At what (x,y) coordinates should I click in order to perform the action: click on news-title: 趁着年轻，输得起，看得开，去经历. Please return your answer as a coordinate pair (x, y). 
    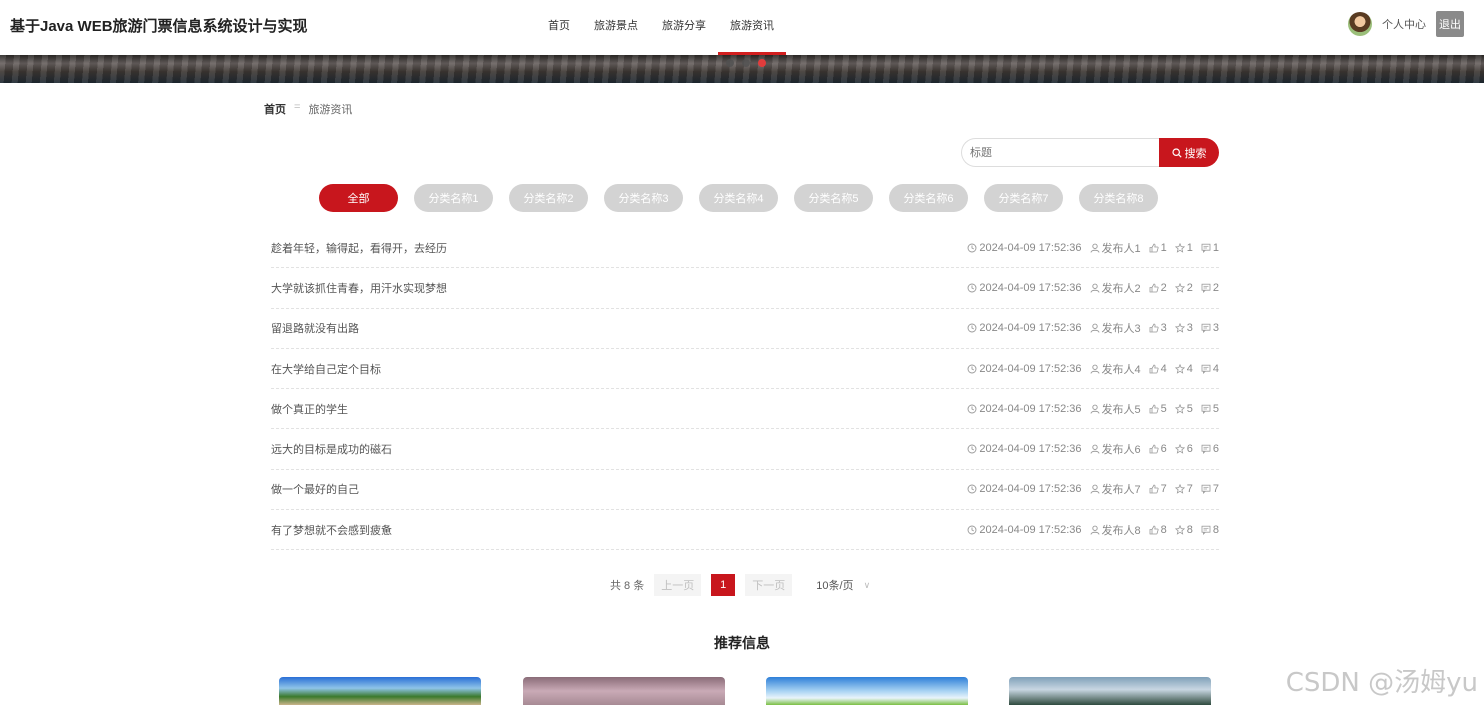
    Looking at the image, I should click on (359, 248).